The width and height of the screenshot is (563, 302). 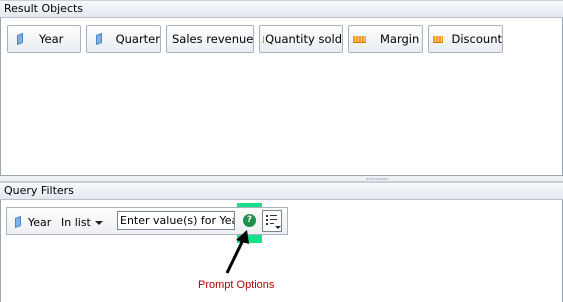 What do you see at coordinates (76, 222) in the screenshot?
I see `filter-operator: In list` at bounding box center [76, 222].